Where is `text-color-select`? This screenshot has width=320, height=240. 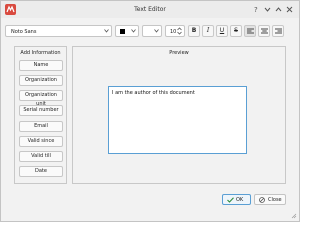
text-color-select is located at coordinates (127, 31).